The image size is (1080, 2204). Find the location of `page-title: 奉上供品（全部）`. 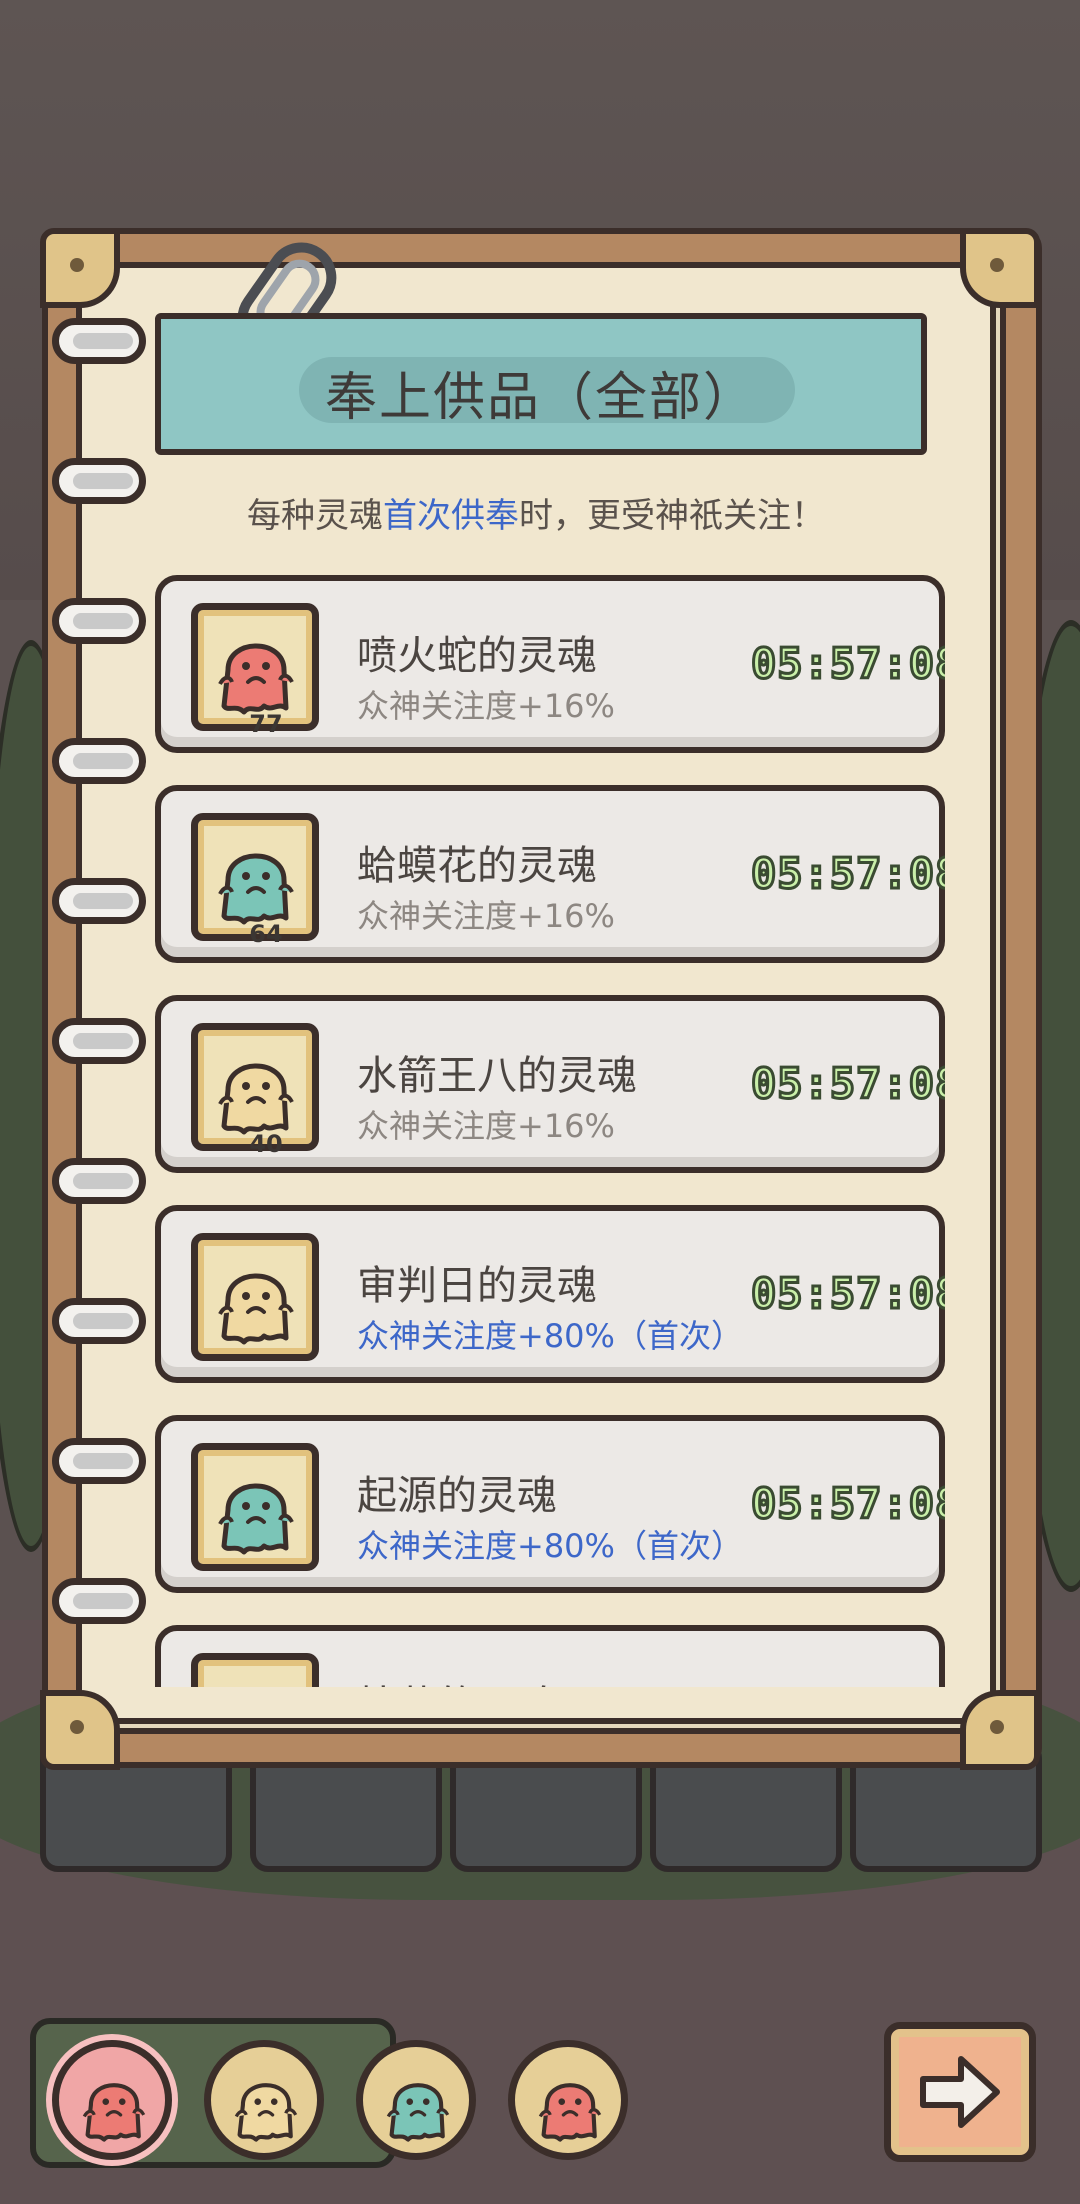

page-title: 奉上供品（全部） is located at coordinates (540, 398).